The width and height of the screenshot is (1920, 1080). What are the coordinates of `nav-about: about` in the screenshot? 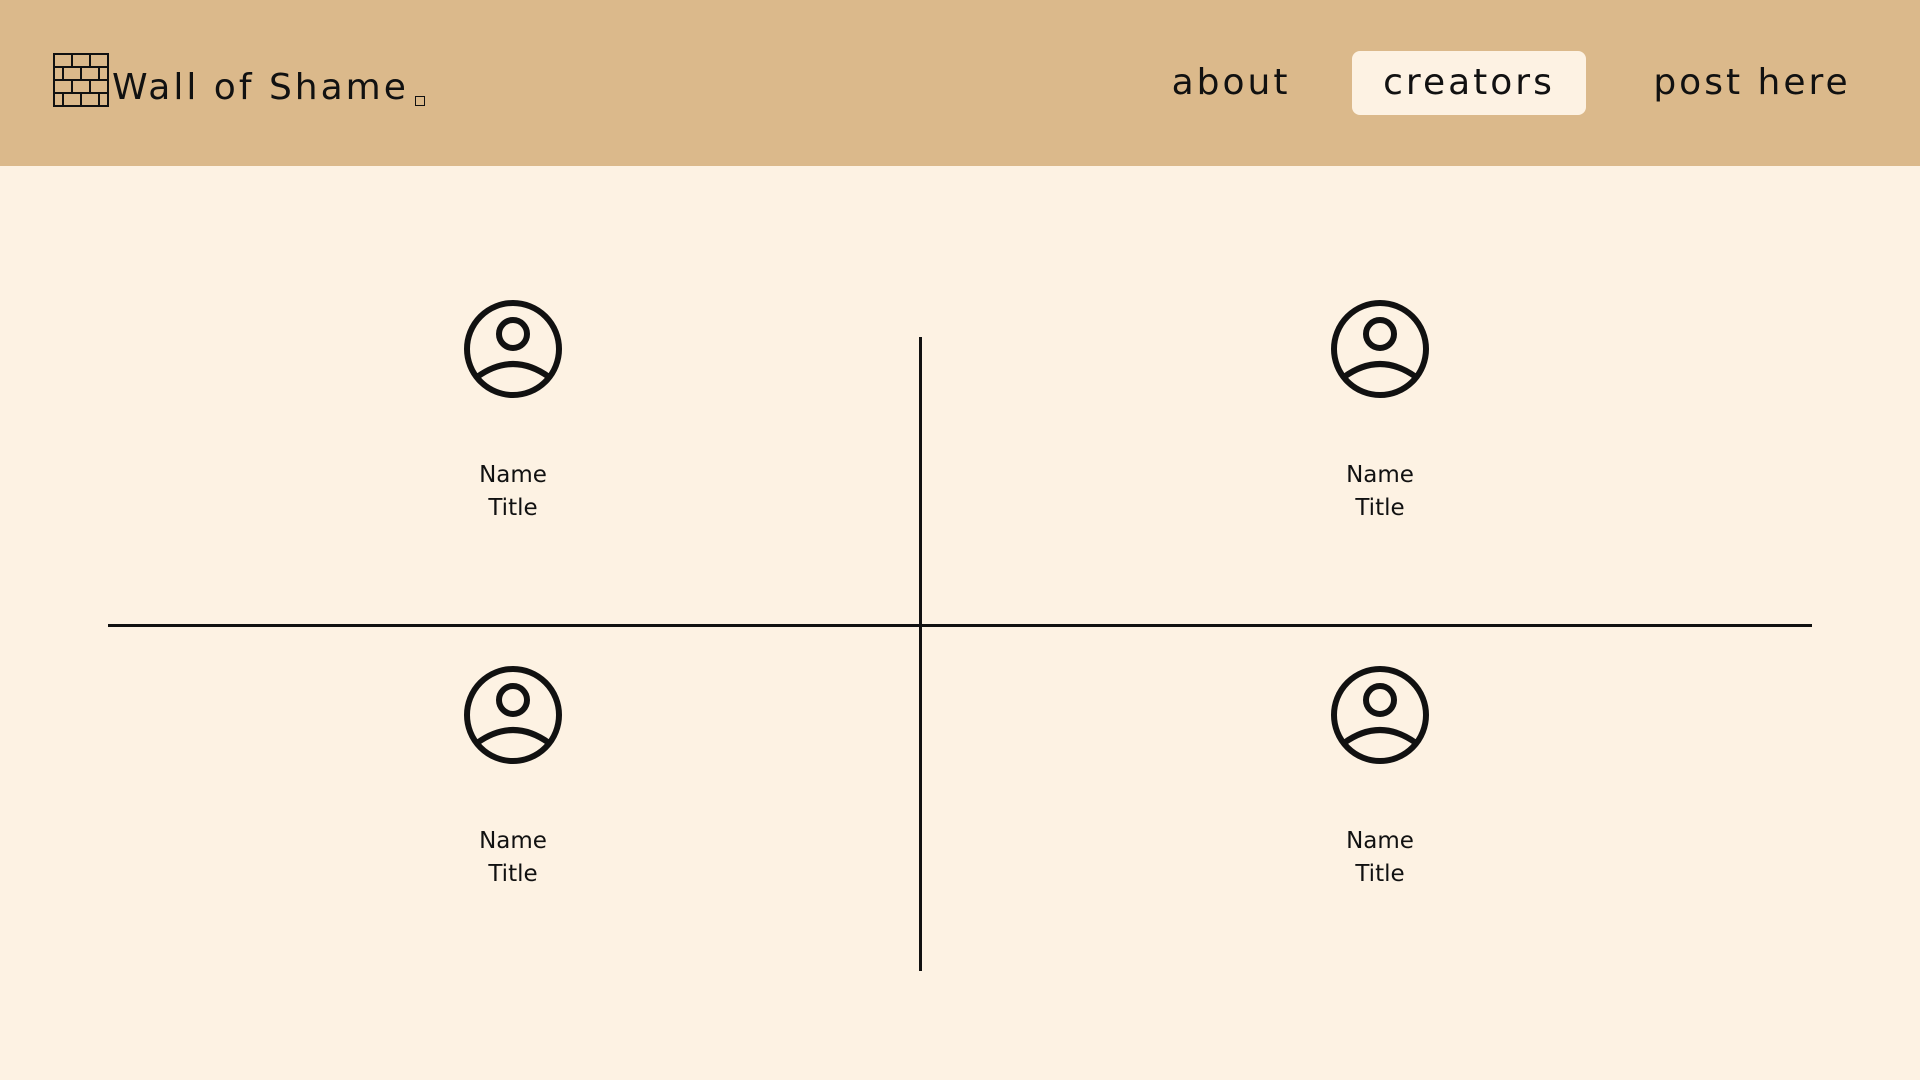 It's located at (1231, 83).